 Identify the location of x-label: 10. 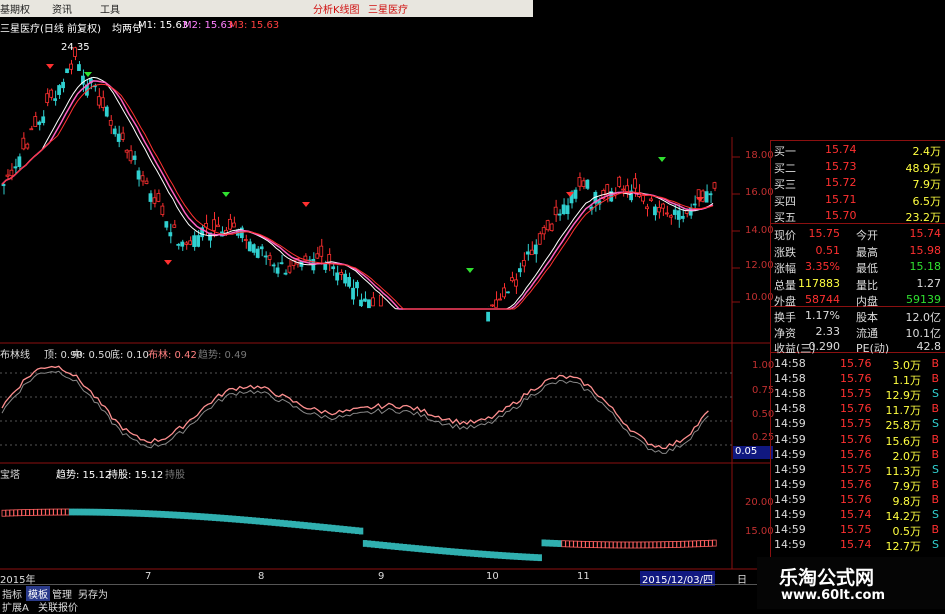
(492, 576).